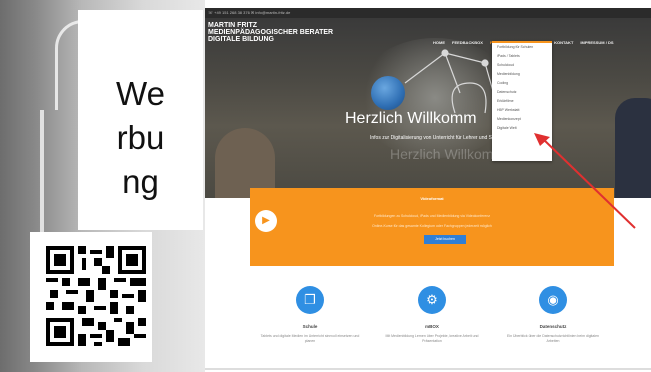 The height and width of the screenshot is (372, 651). Describe the element at coordinates (522, 110) in the screenshot. I see `dropdown-item-h5p: H5P Werkstatt` at that location.